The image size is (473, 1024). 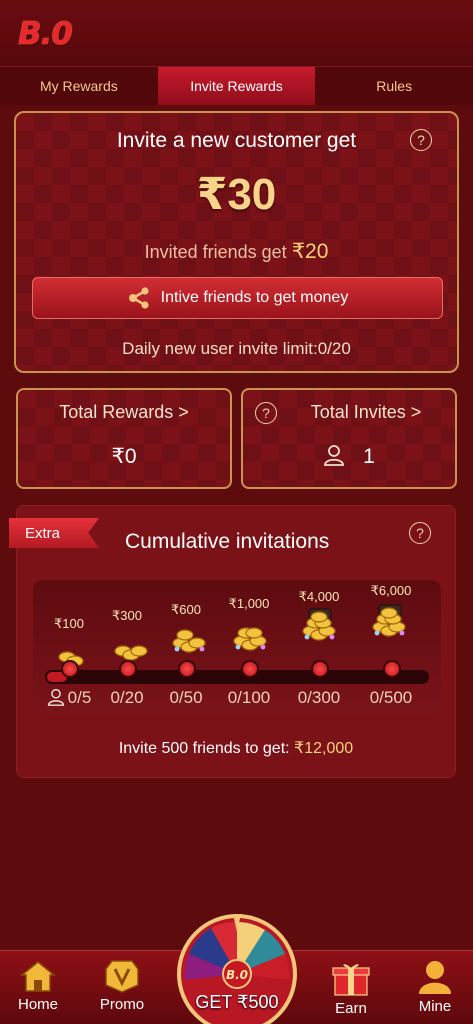 What do you see at coordinates (38, 976) in the screenshot?
I see `home-icon` at bounding box center [38, 976].